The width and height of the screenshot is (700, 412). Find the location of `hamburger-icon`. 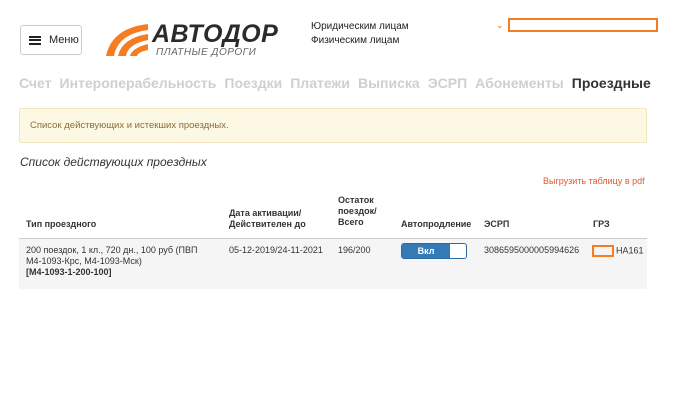

hamburger-icon is located at coordinates (35, 40).